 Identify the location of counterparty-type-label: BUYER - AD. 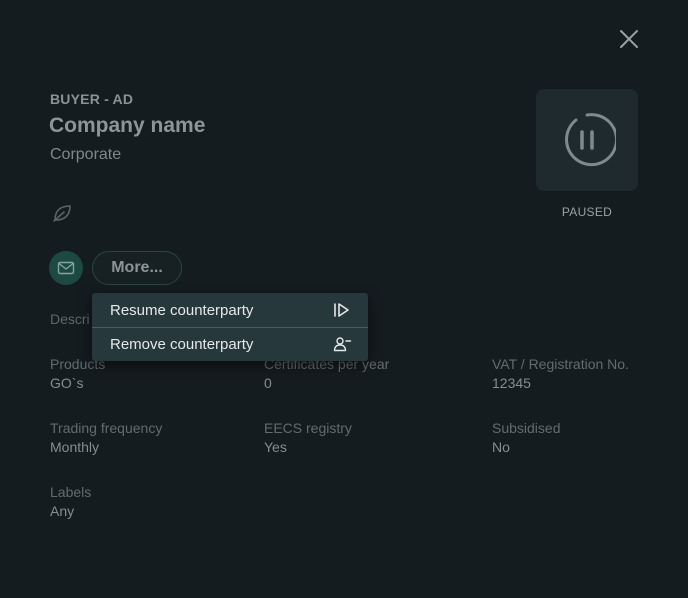
(92, 99).